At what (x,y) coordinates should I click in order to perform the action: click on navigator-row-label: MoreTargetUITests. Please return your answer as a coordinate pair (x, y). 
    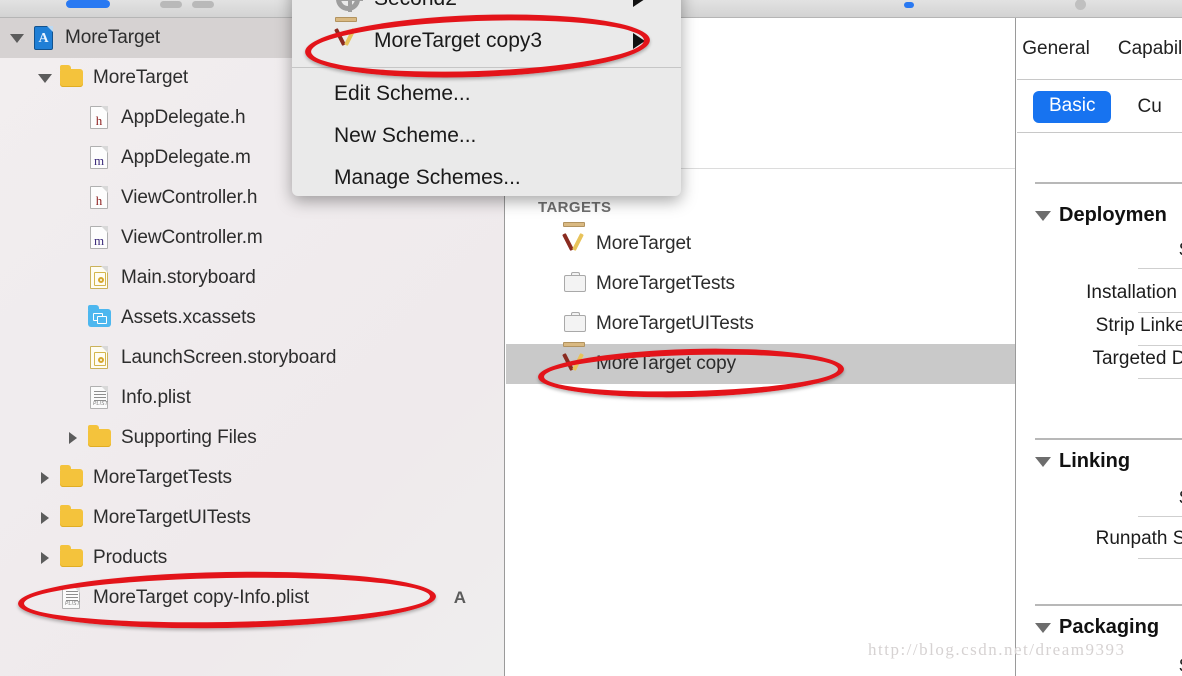
    Looking at the image, I should click on (172, 517).